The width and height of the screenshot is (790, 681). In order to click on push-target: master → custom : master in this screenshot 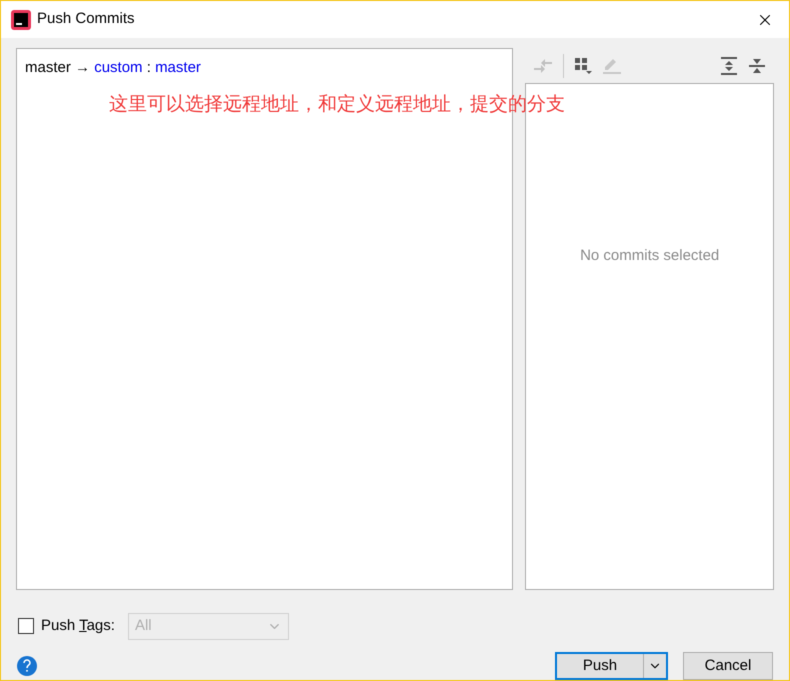, I will do `click(264, 68)`.